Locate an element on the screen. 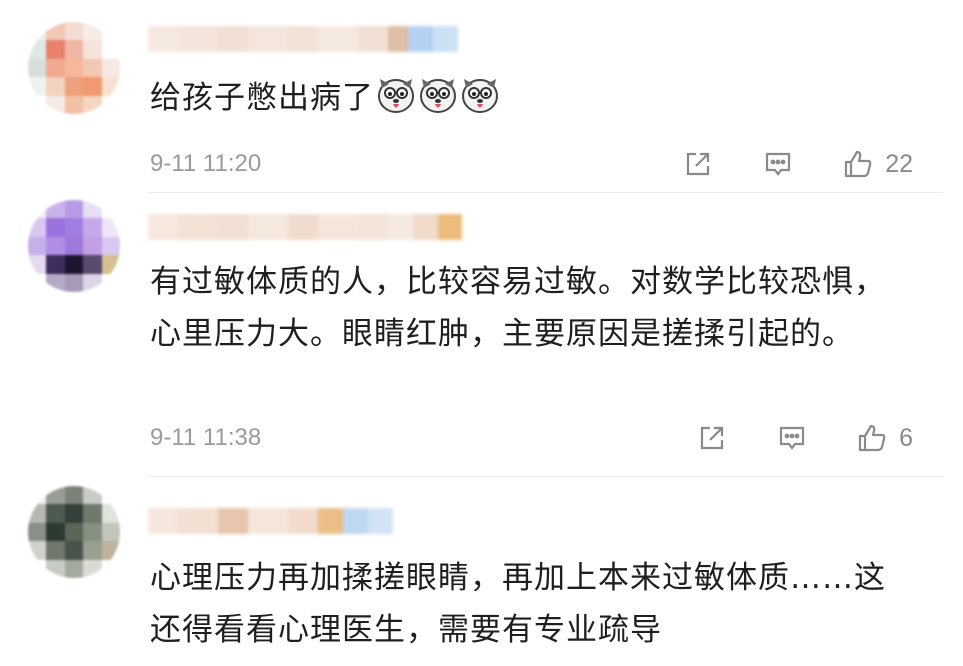 This screenshot has height=666, width=963. comment-text-content: 给孩子憋出病了 is located at coordinates (262, 98).